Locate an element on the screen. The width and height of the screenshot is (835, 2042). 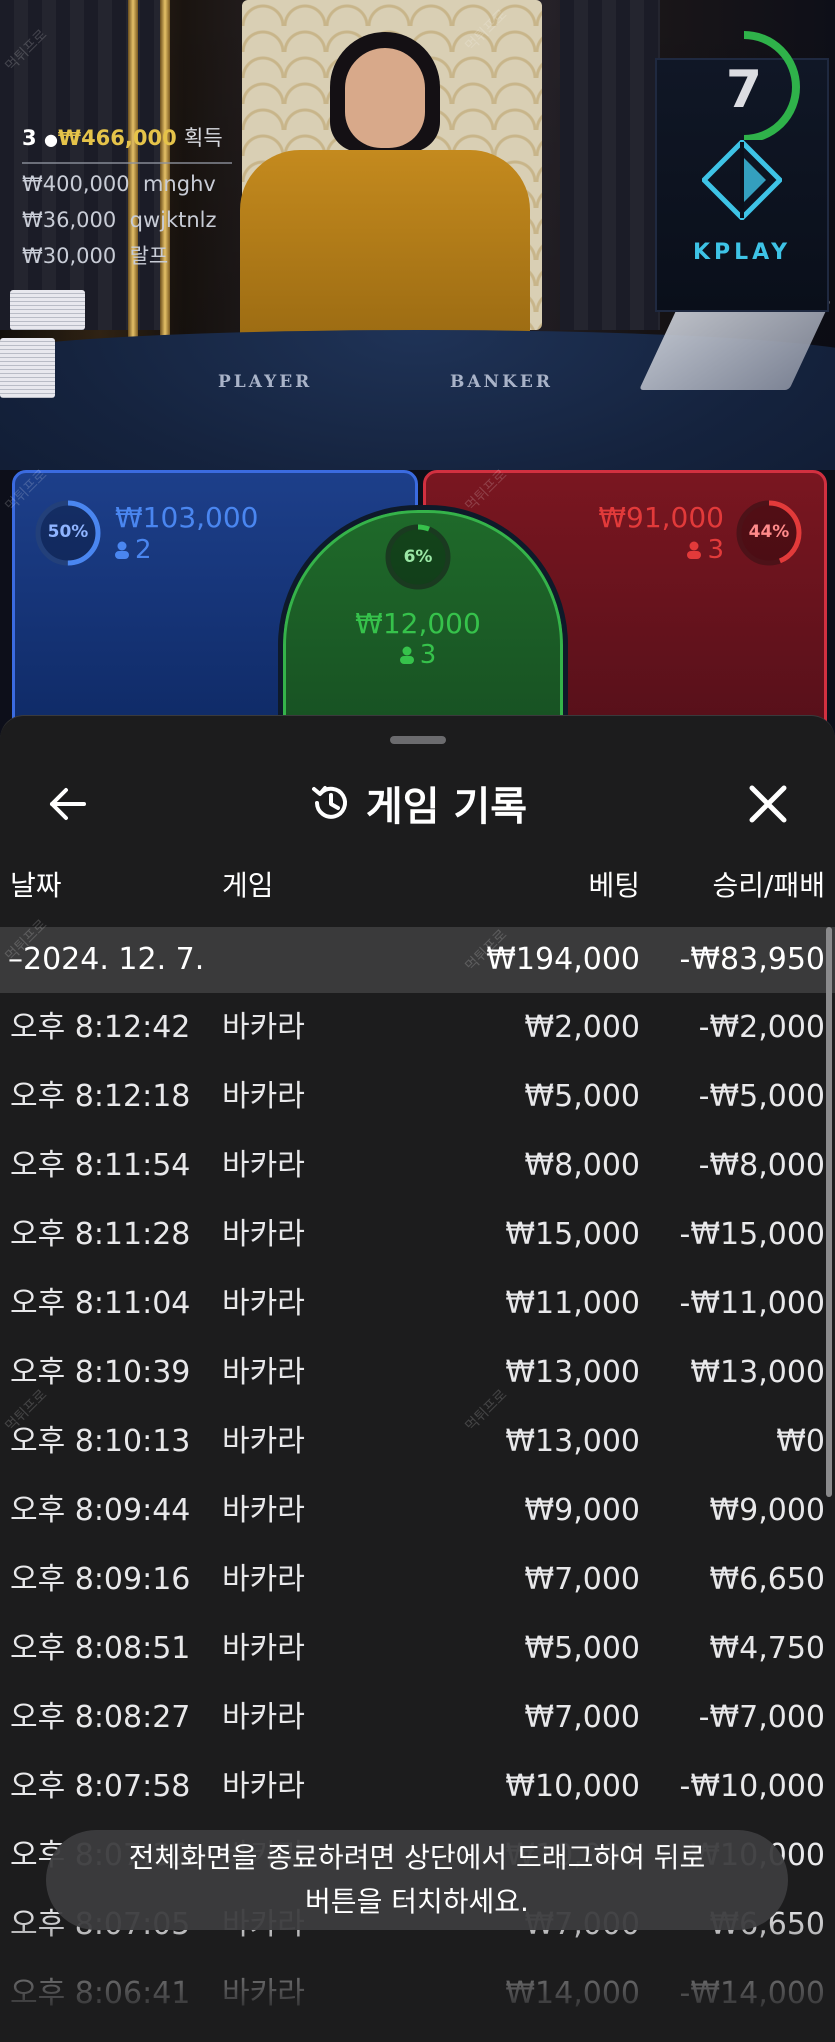
history-row: 오후 8:08:51 바카라 ₩5,000 ₩4,750 is located at coordinates (417, 1648).